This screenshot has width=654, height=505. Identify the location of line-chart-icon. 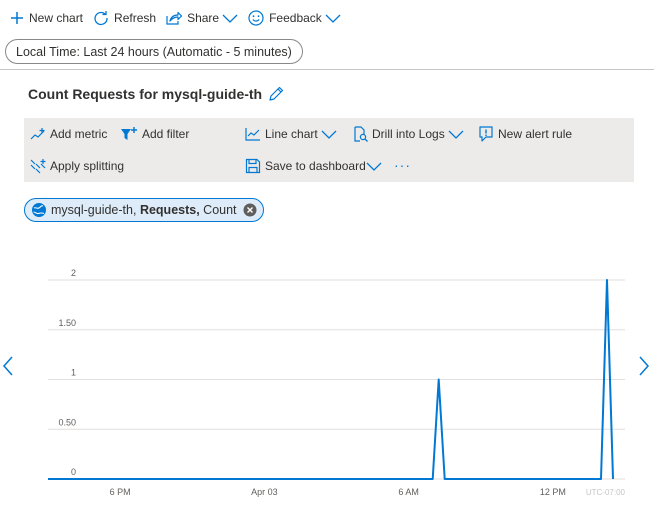
(252, 134).